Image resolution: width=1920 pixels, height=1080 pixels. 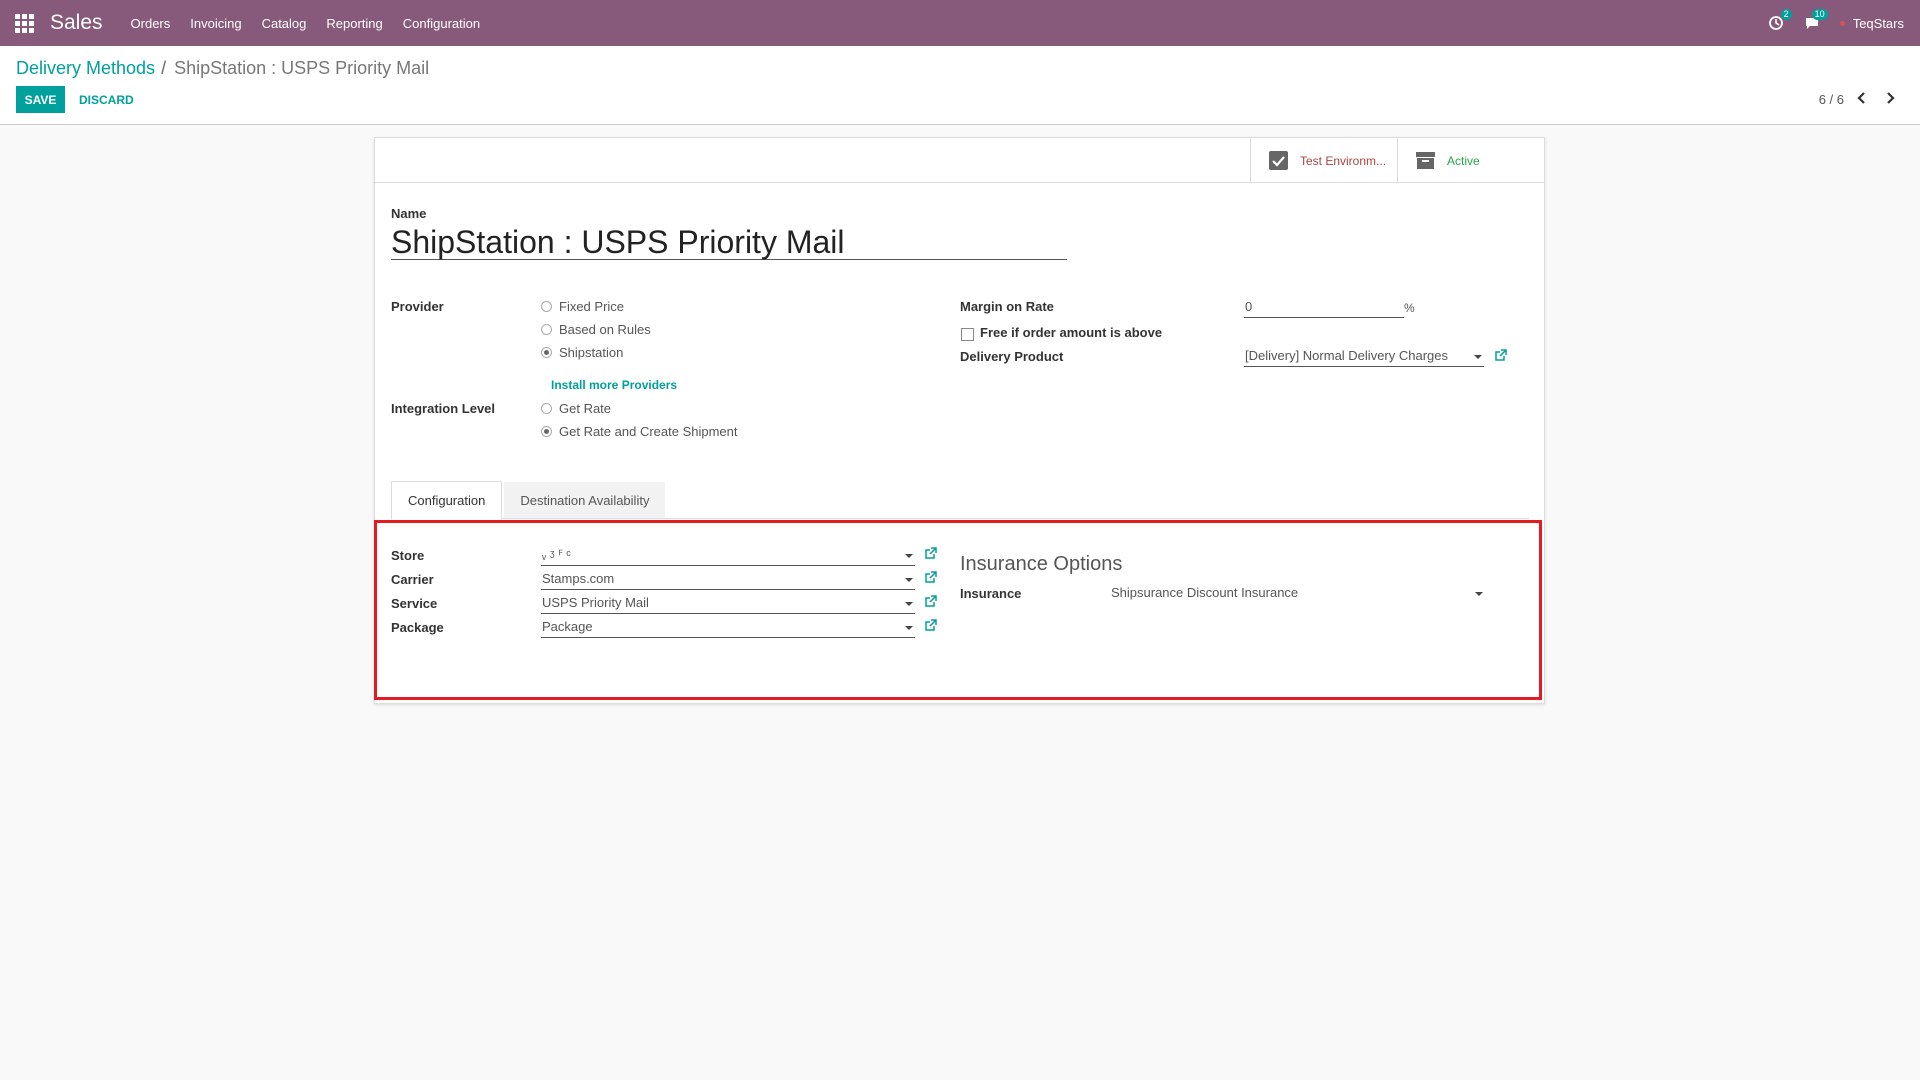 I want to click on breadcrumb-current: ShipStation : USPS Priority Mail, so click(x=302, y=68).